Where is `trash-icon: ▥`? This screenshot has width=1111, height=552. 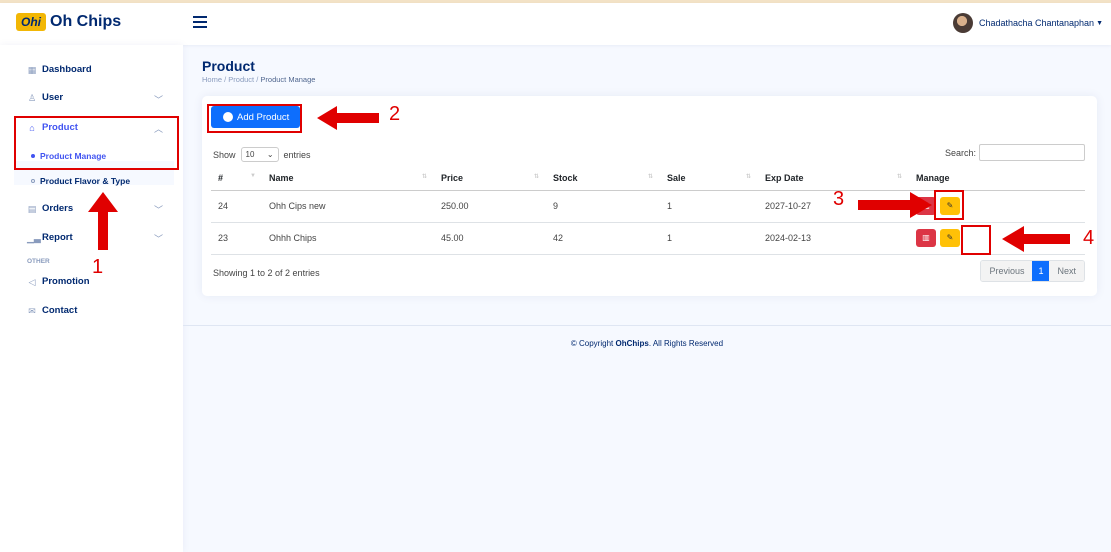
trash-icon: ▥ is located at coordinates (926, 237).